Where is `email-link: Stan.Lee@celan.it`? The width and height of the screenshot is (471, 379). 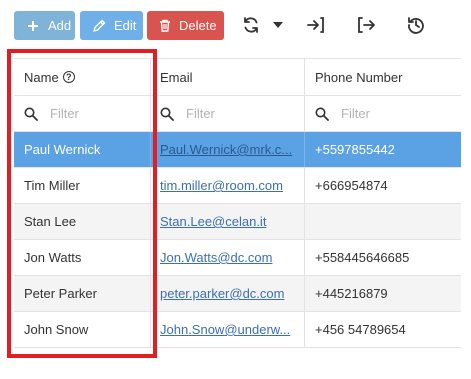
email-link: Stan.Lee@celan.it is located at coordinates (213, 221).